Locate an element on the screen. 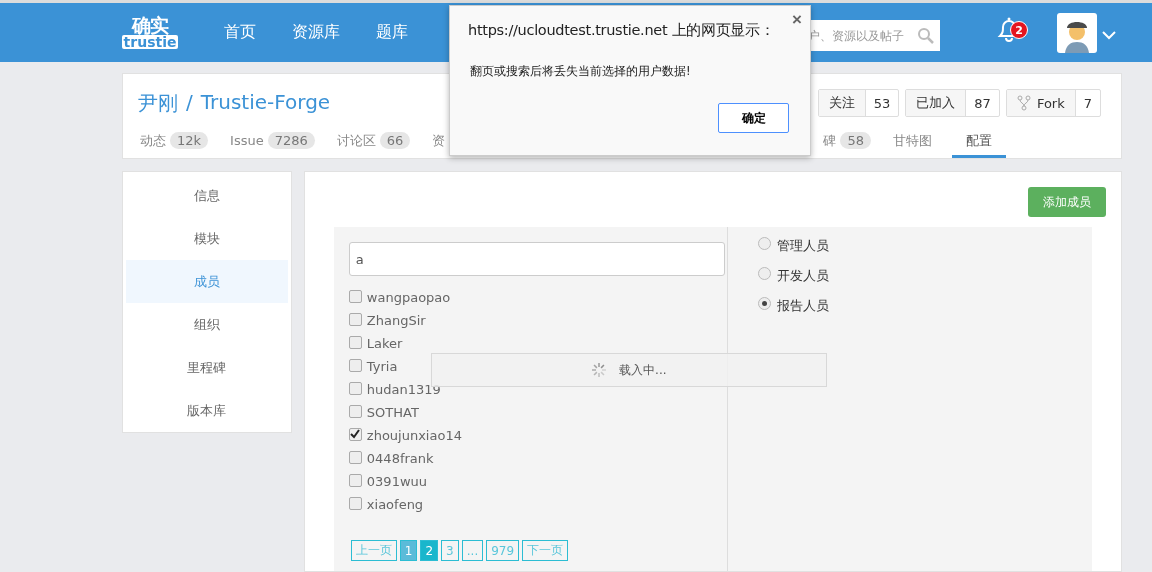 The image size is (1152, 572). user-name: Laker is located at coordinates (384, 343).